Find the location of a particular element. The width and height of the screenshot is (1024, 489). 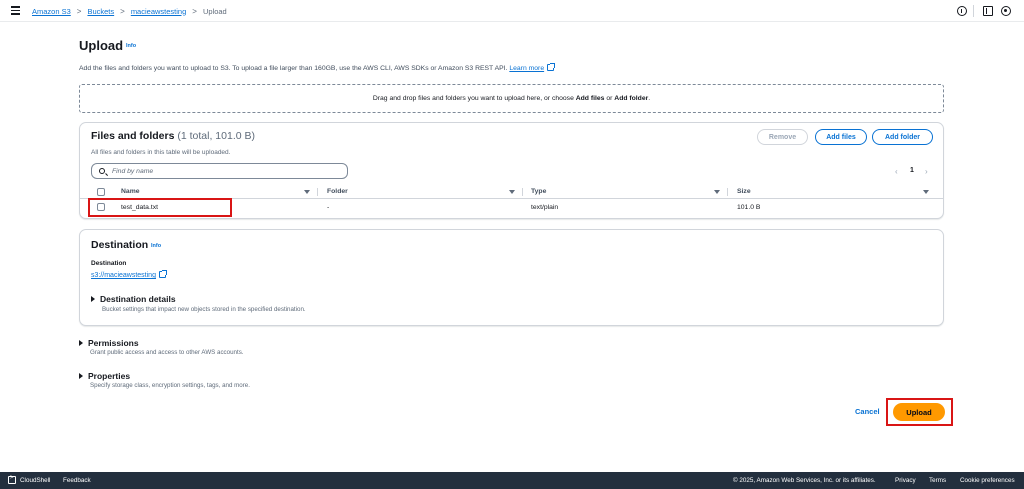

search-icon is located at coordinates (102, 171).